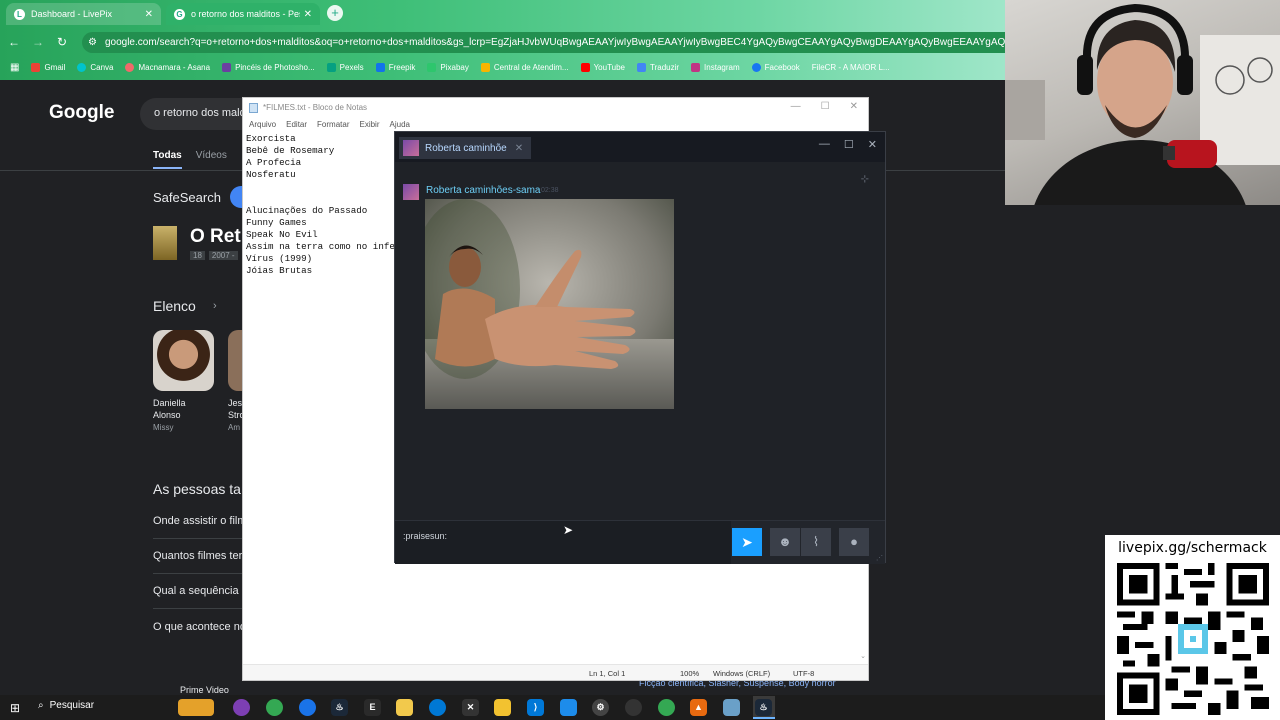 This screenshot has width=1280, height=720. Describe the element at coordinates (395, 67) in the screenshot. I see `bookmark-freepik: Freepik` at that location.